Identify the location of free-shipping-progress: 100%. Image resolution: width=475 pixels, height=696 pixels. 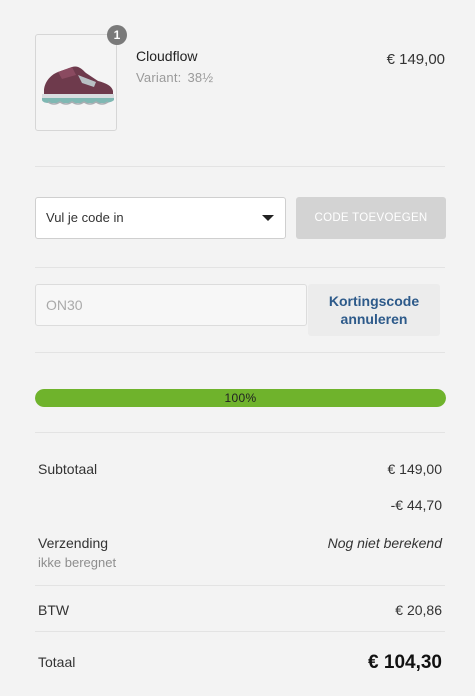
(240, 398).